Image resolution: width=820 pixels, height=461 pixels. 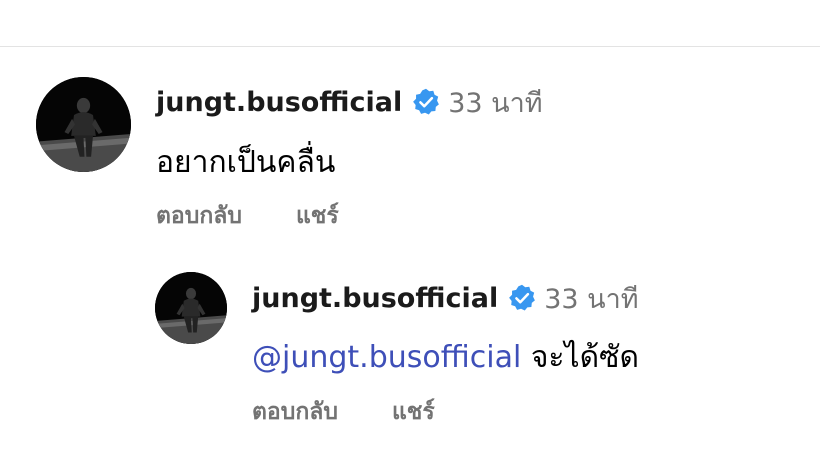 I want to click on comment-text: อยากเป็นคลื่น, so click(x=246, y=162).